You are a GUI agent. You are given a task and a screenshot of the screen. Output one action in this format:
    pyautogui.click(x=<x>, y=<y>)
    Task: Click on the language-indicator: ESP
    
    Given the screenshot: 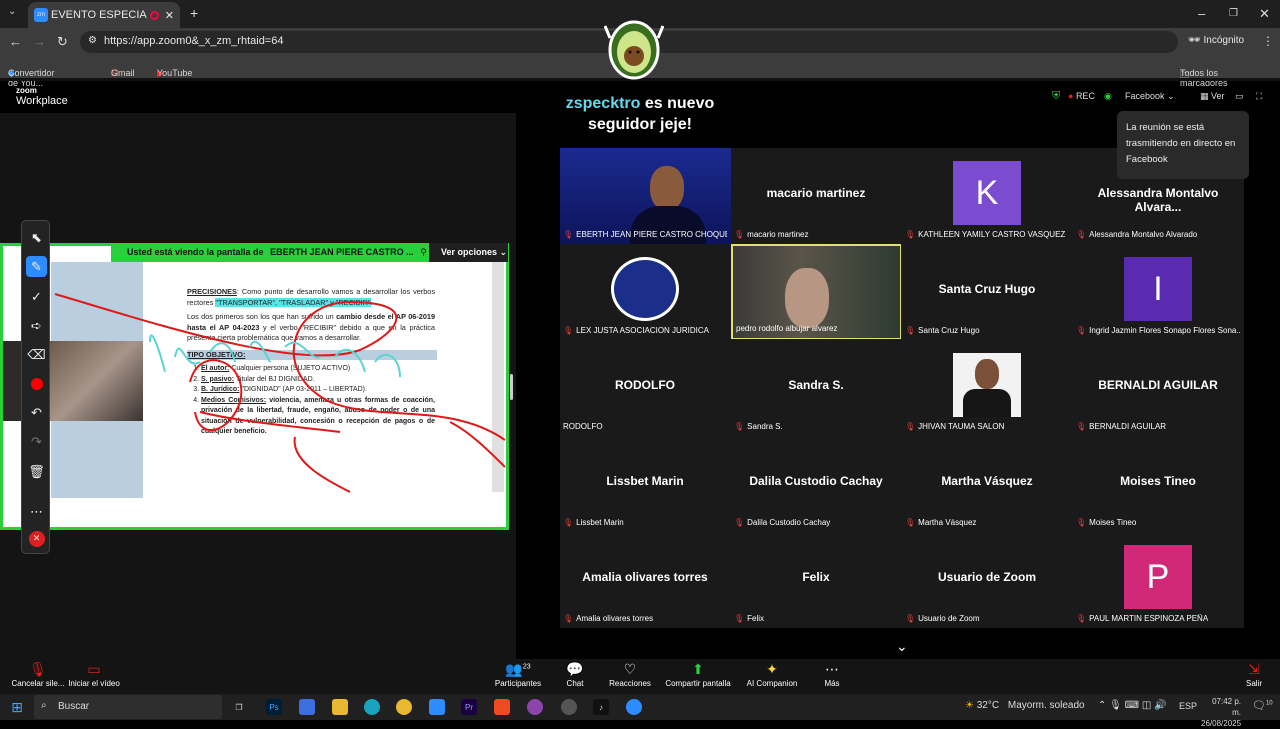 What is the action you would take?
    pyautogui.click(x=1188, y=706)
    